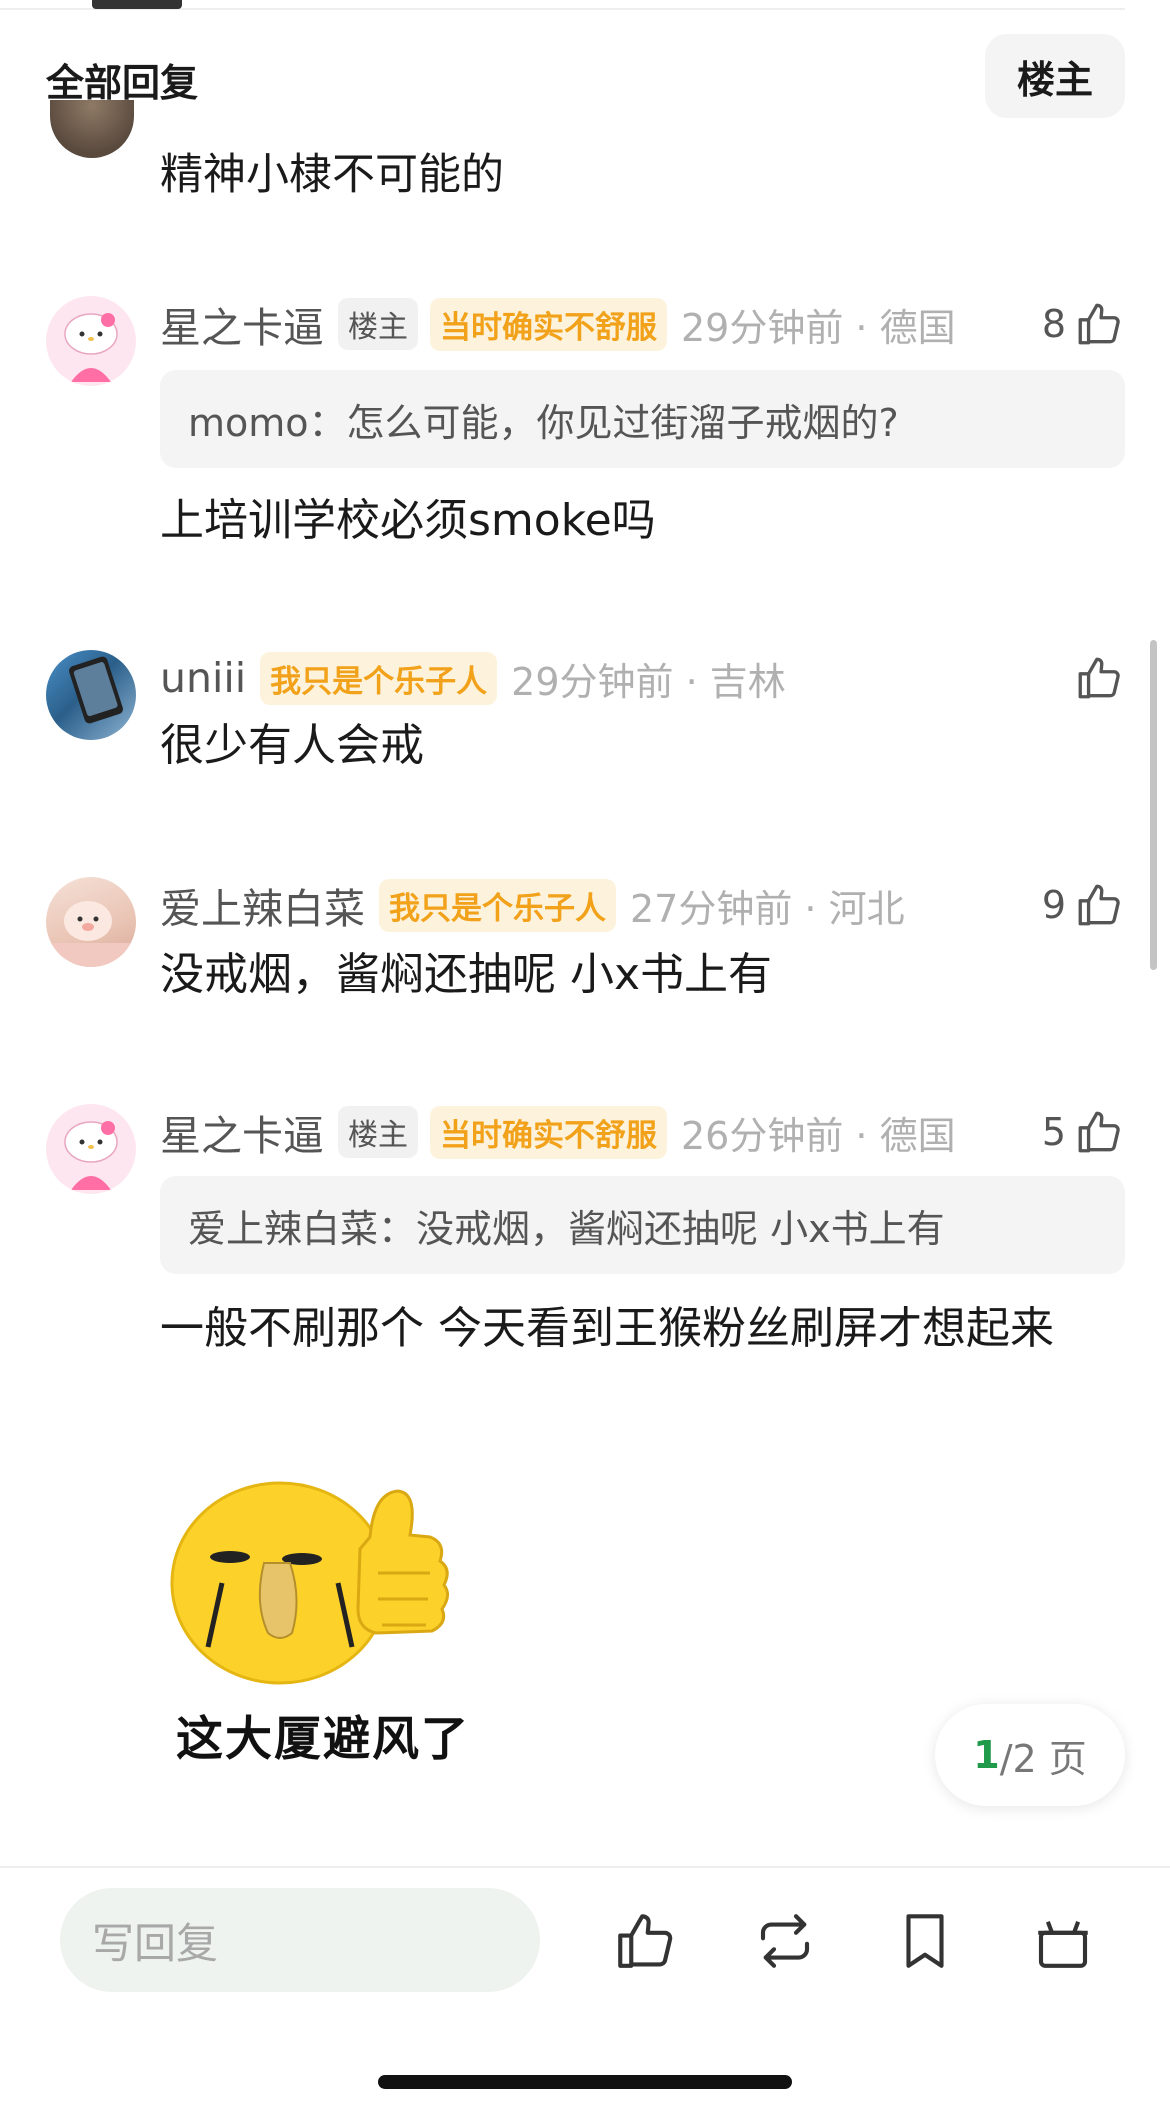 The image size is (1170, 2116). Describe the element at coordinates (818, 327) in the screenshot. I see `time-location: 29分钟前 · 德国` at that location.